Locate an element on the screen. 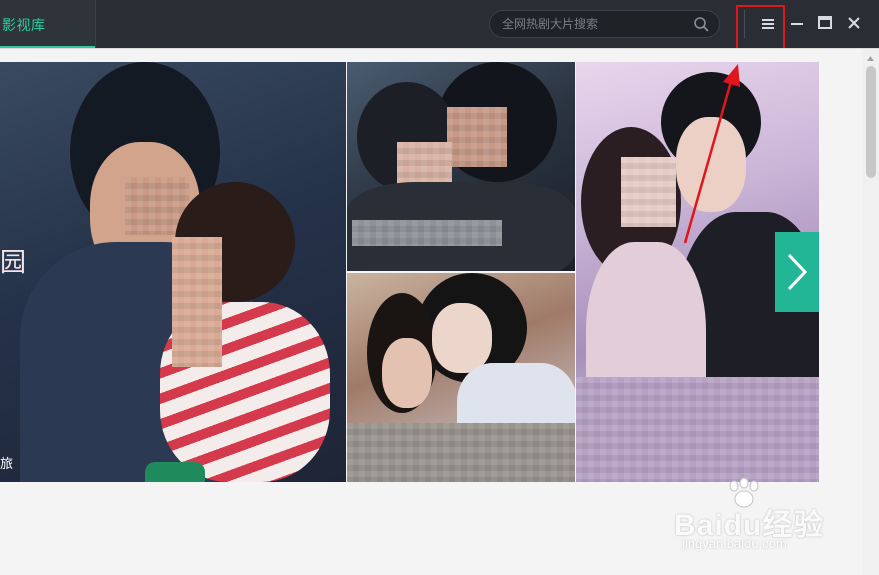  chevron-right-icon is located at coordinates (797, 272).